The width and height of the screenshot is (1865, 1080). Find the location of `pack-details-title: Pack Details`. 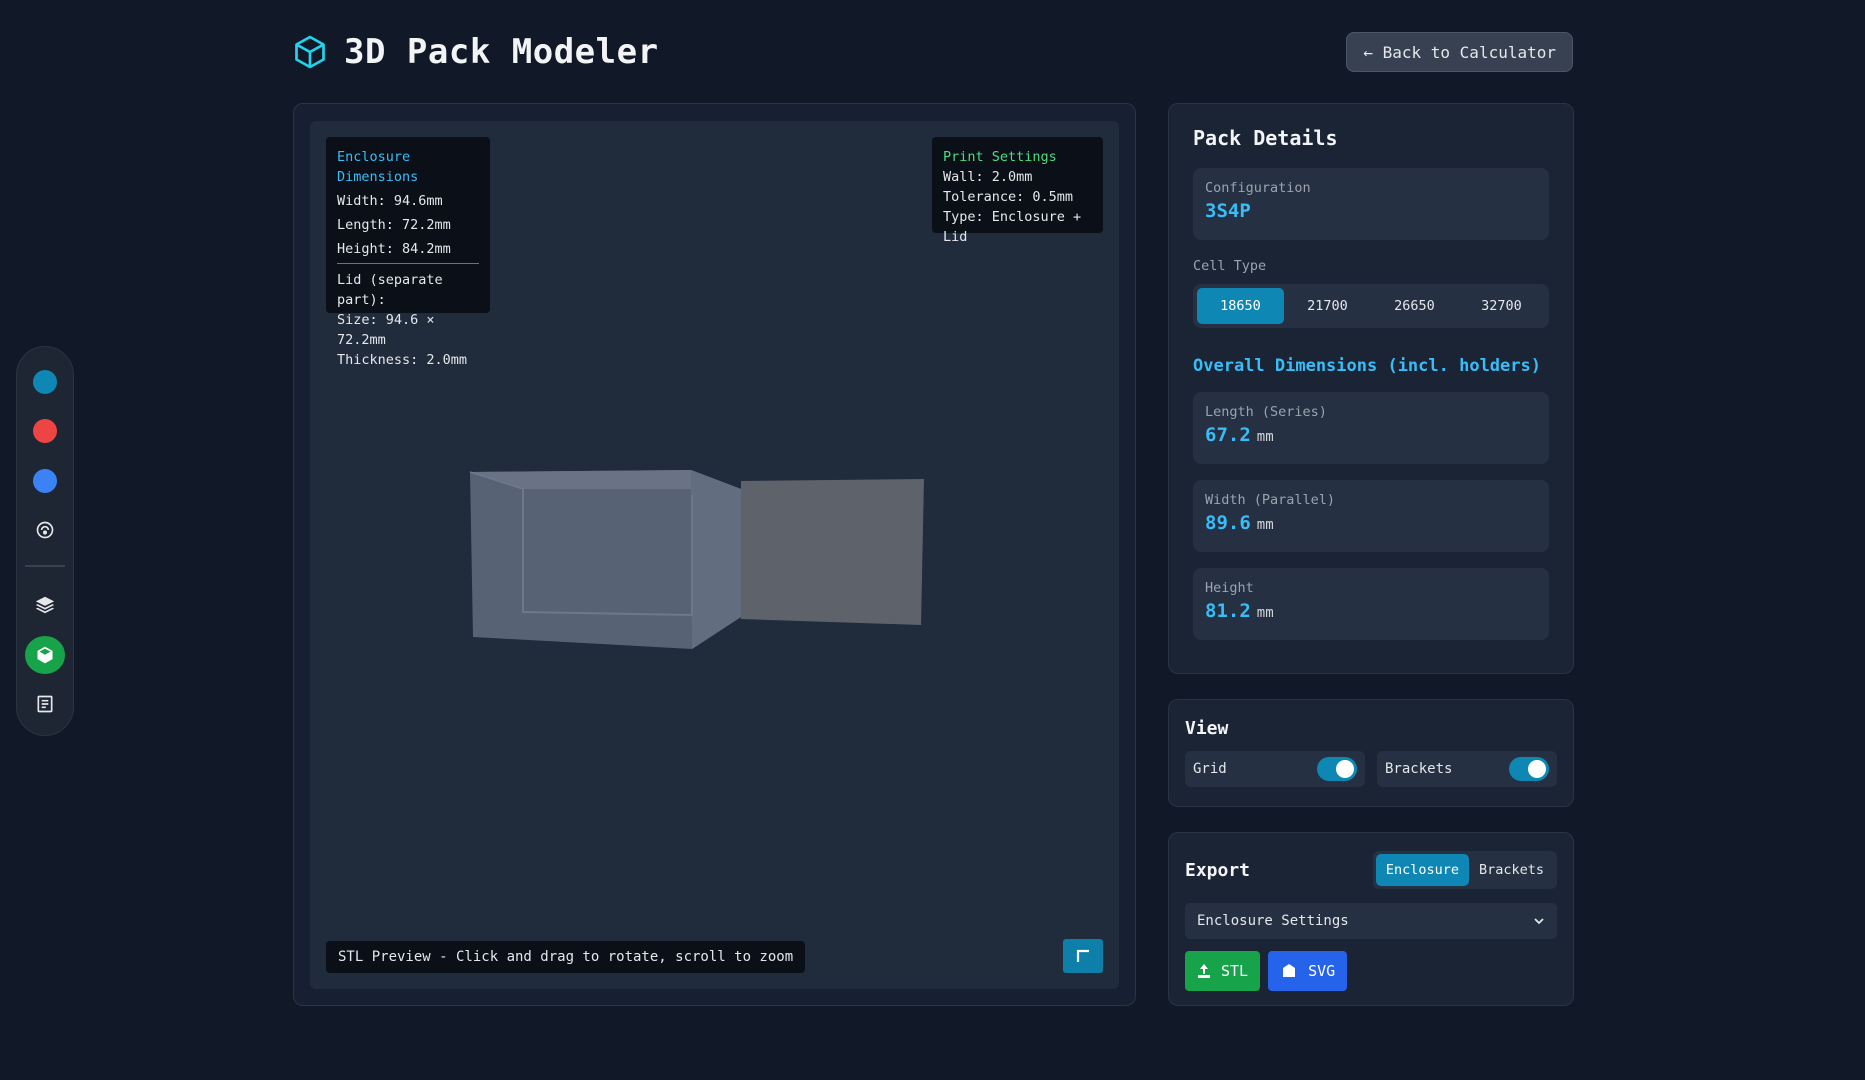

pack-details-title: Pack Details is located at coordinates (1265, 138).